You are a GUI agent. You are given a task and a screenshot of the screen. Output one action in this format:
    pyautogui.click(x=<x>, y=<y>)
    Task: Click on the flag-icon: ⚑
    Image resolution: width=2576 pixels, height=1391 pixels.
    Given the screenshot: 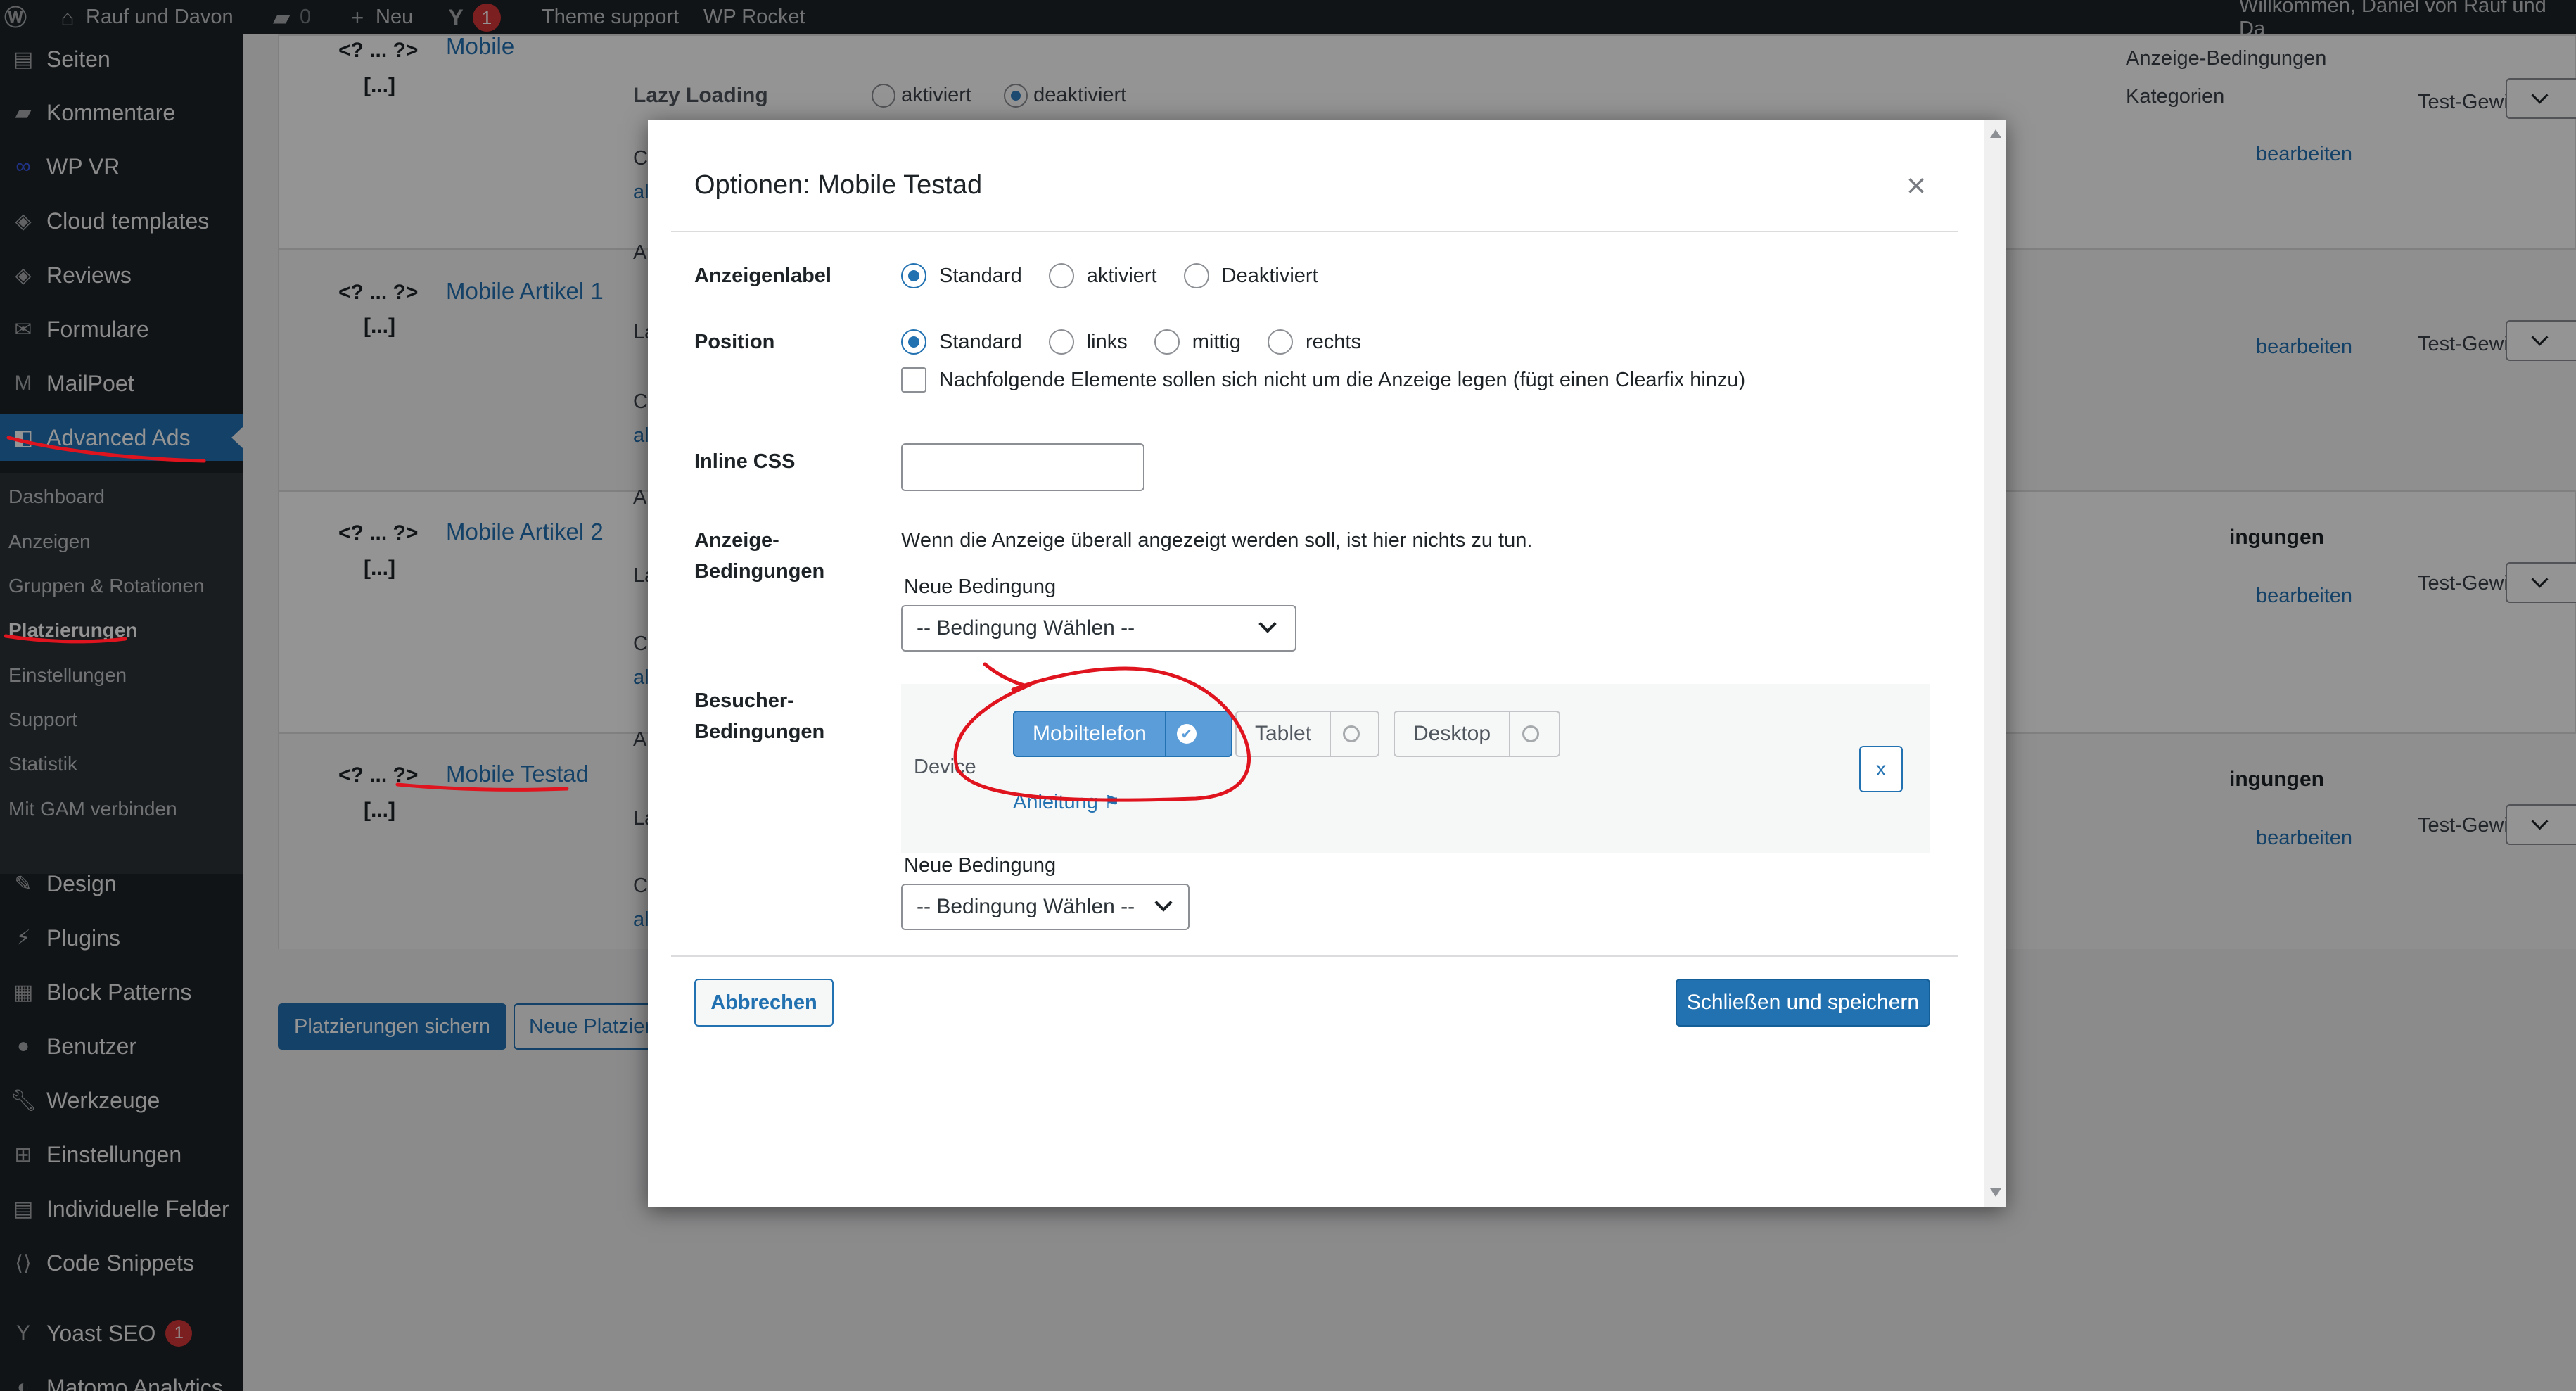 What is the action you would take?
    pyautogui.click(x=1112, y=802)
    